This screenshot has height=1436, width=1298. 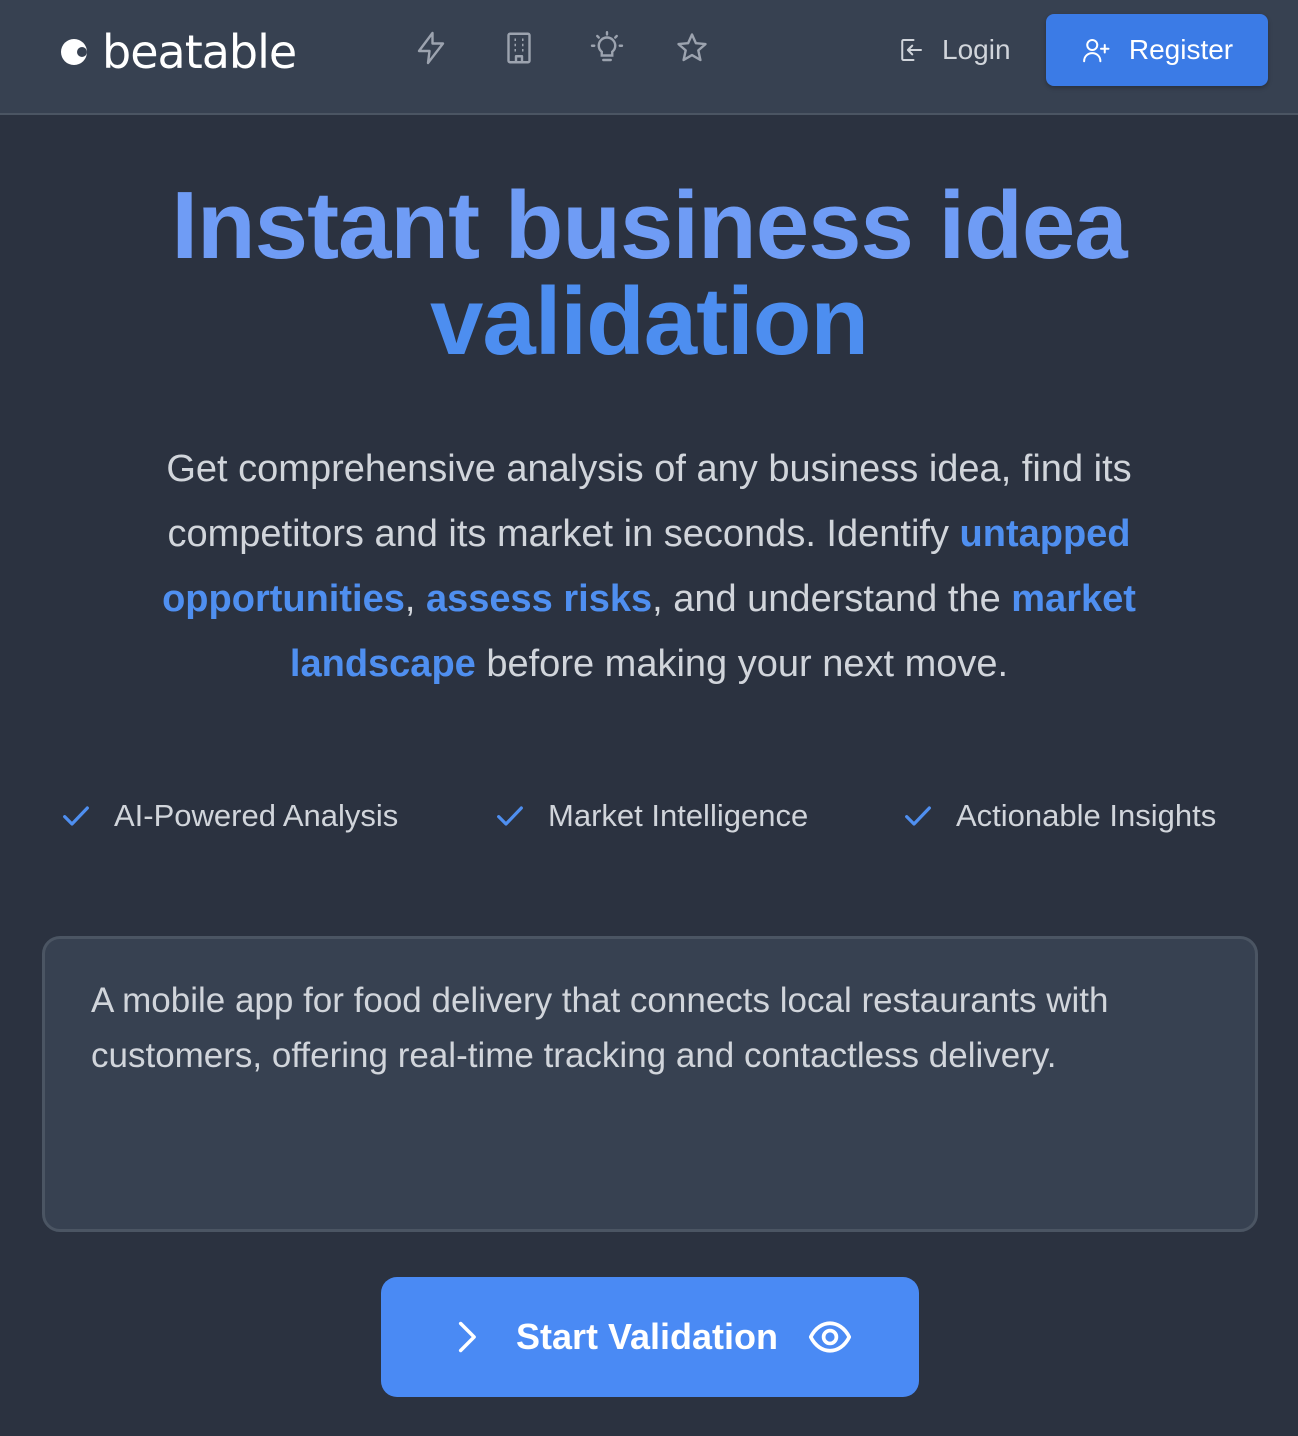 What do you see at coordinates (649, 225) in the screenshot?
I see `hero-title-line1: Instant business idea` at bounding box center [649, 225].